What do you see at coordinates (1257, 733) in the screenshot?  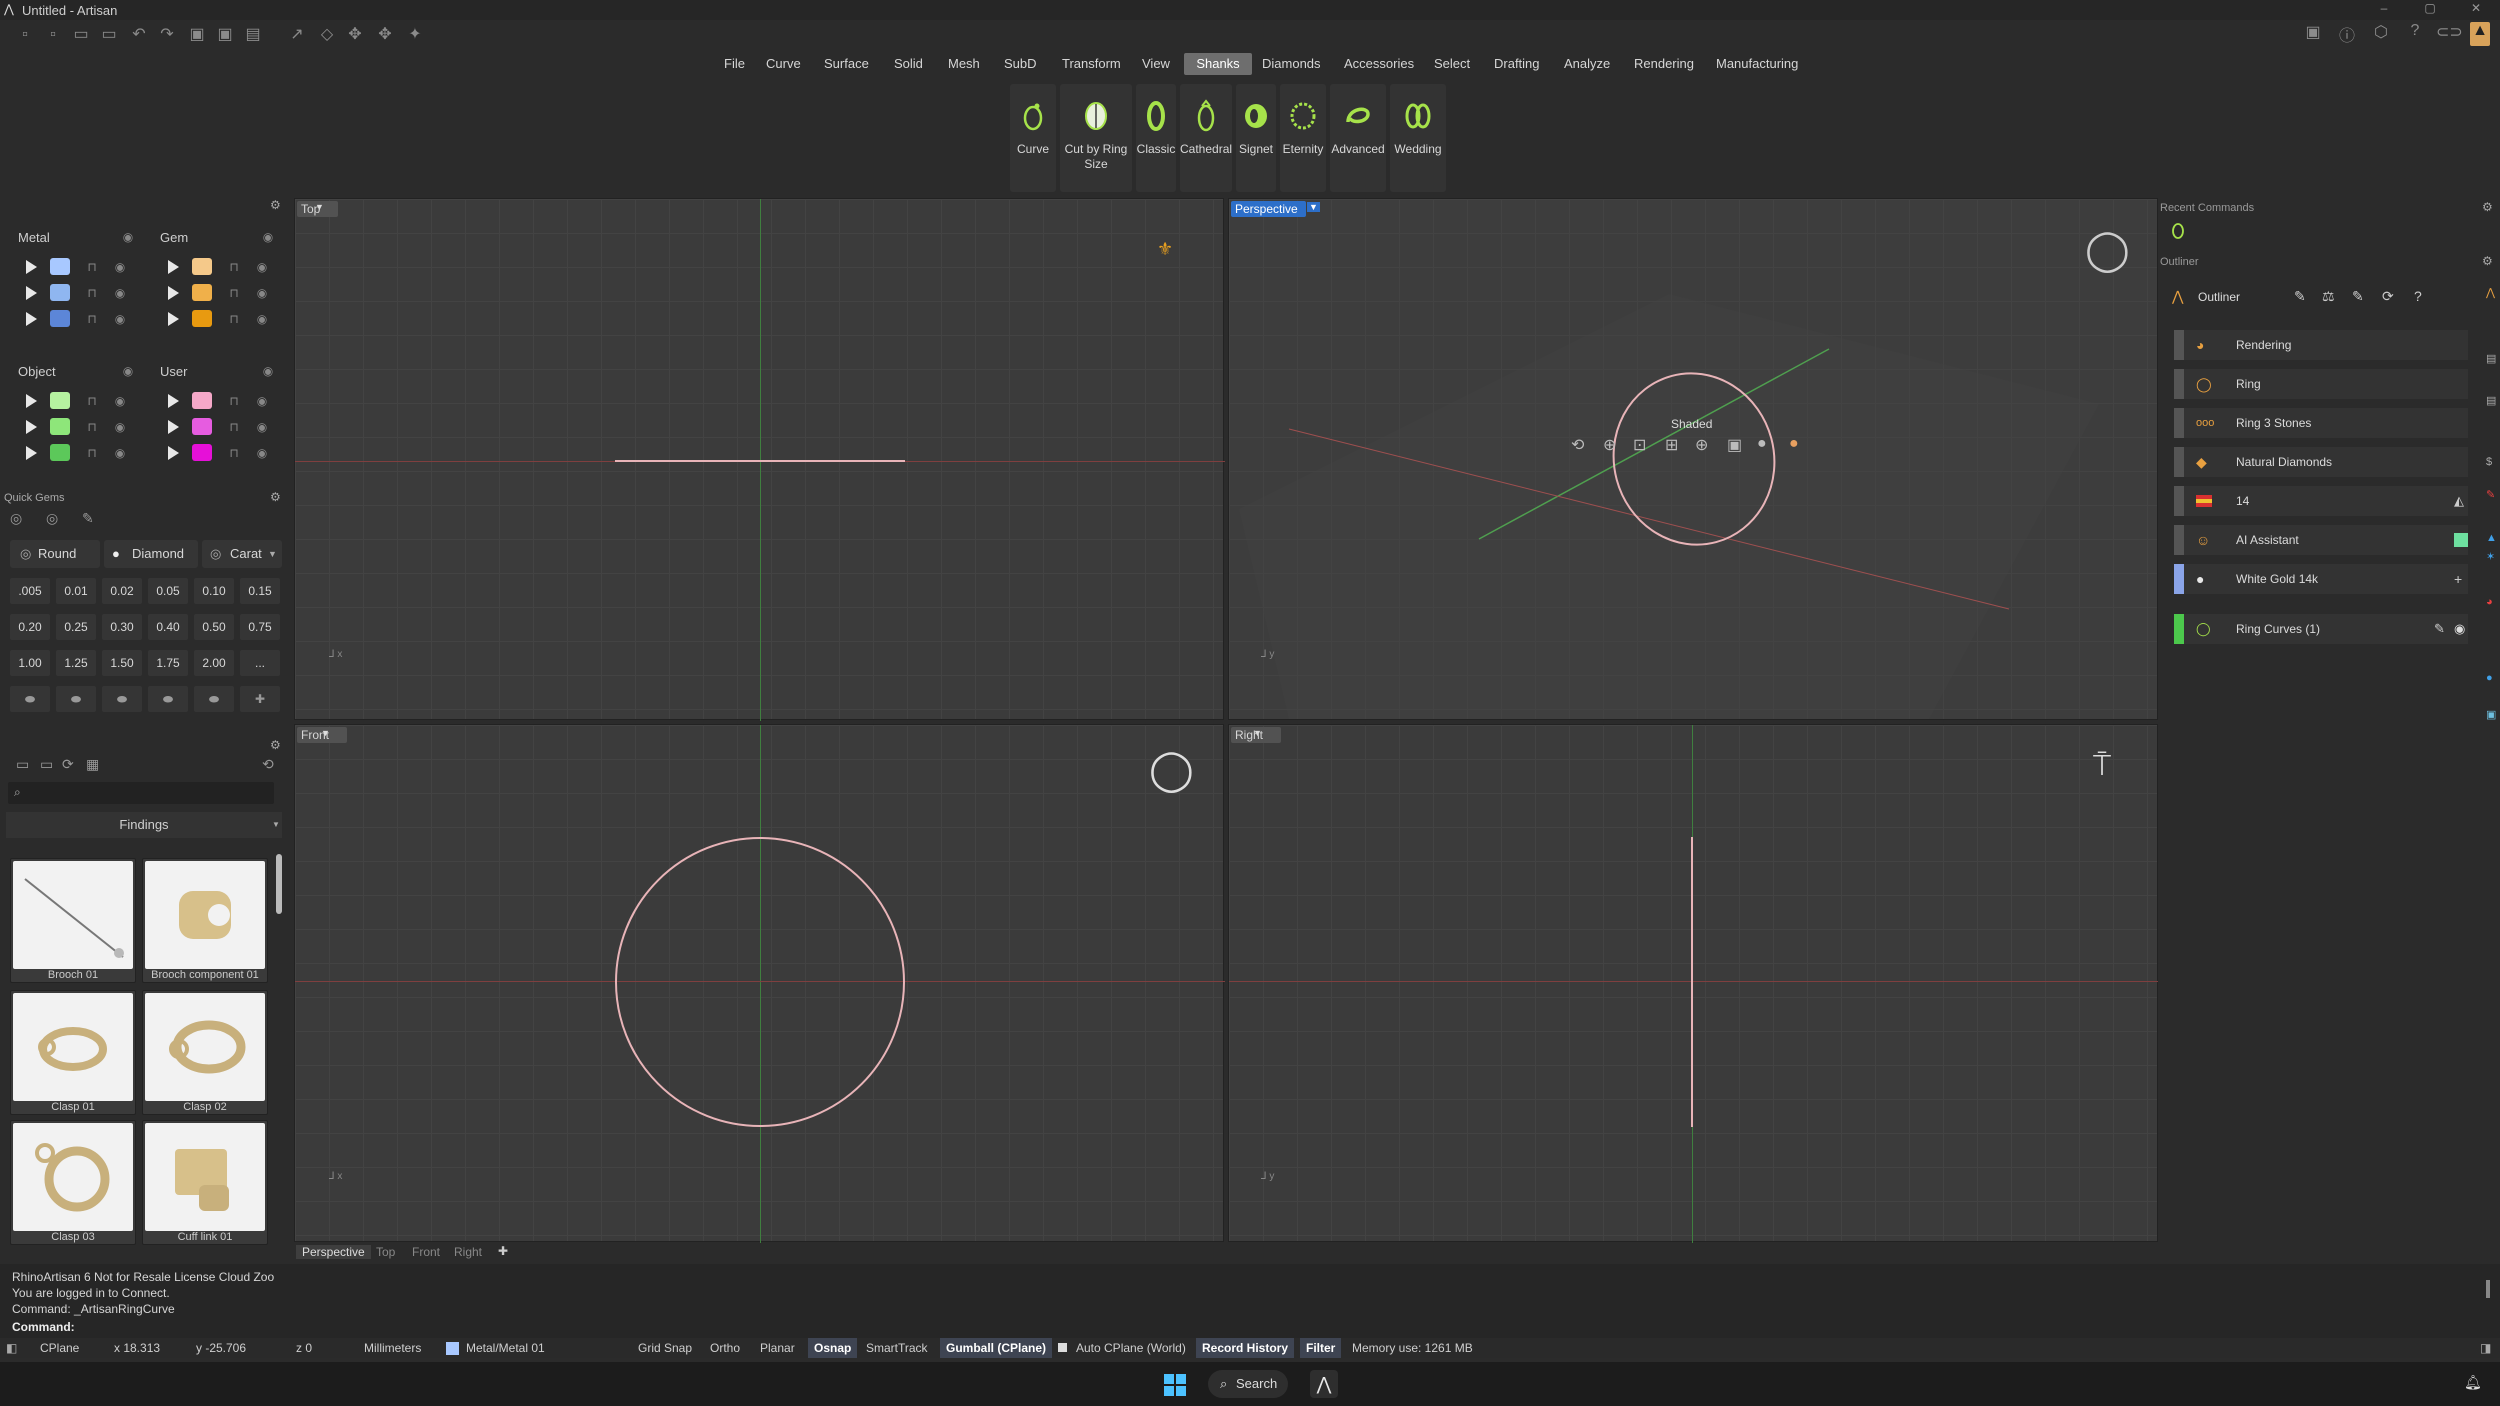 I see `viewport-menu-chevron-icon: ▼` at bounding box center [1257, 733].